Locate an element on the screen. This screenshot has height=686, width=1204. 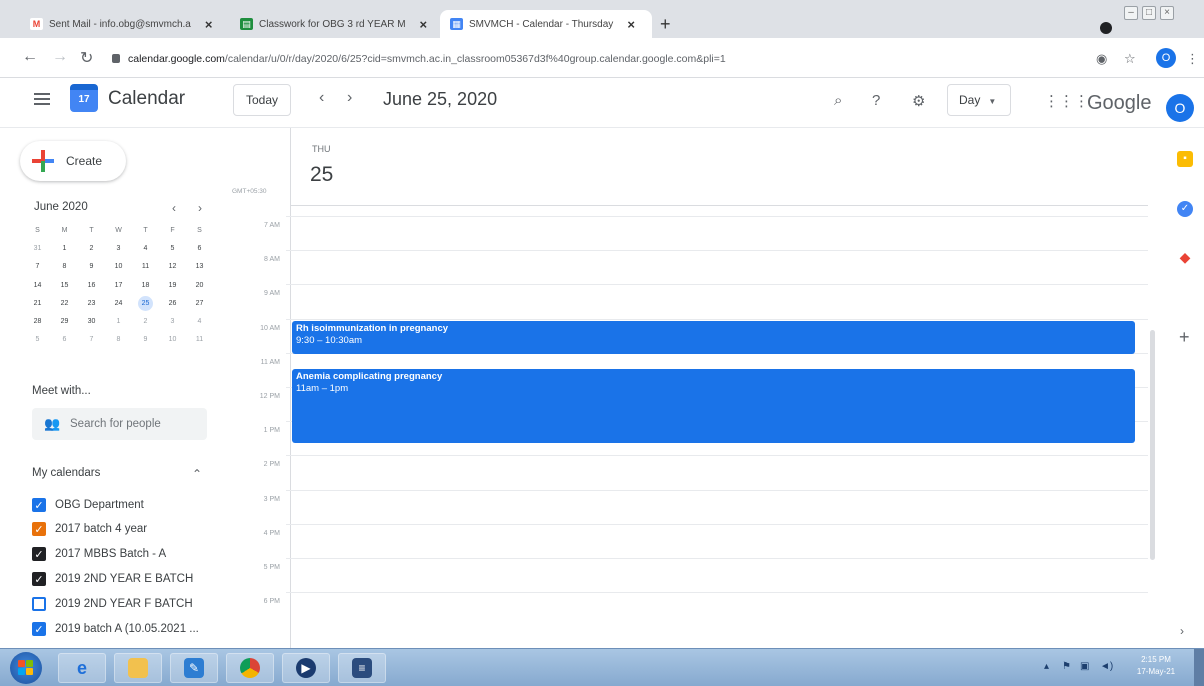
main-menu-icon is located at coordinates (42, 99).